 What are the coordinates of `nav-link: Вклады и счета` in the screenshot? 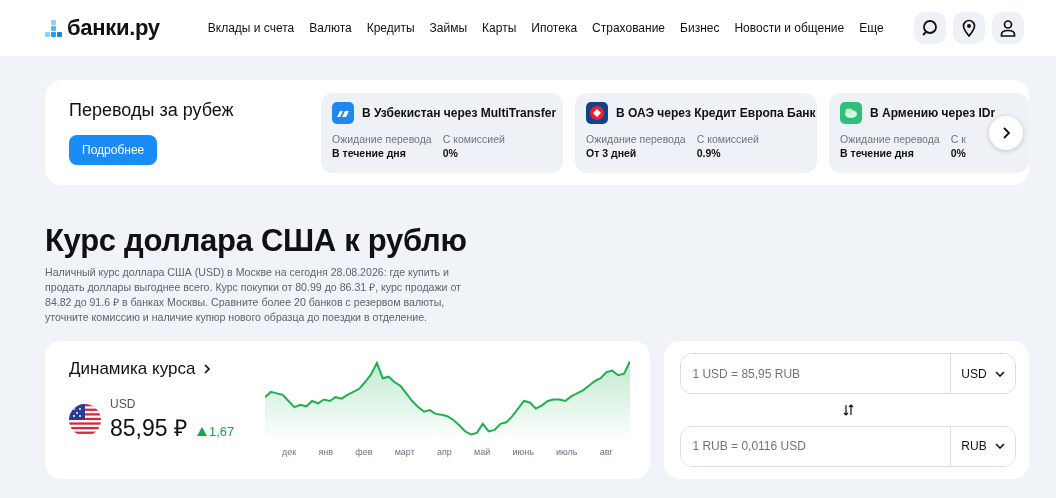 It's located at (251, 28).